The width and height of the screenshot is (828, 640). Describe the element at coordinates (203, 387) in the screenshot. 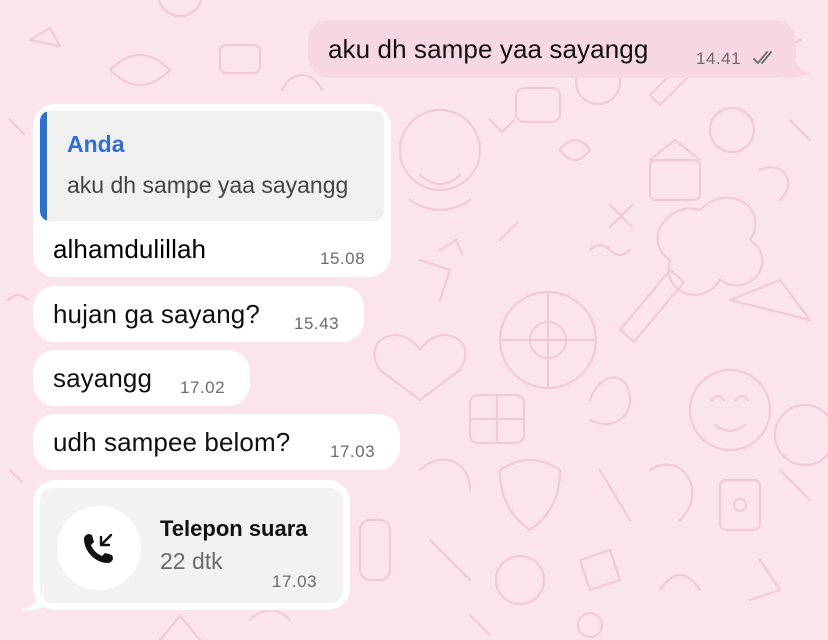

I see `message-time: 17.02` at that location.